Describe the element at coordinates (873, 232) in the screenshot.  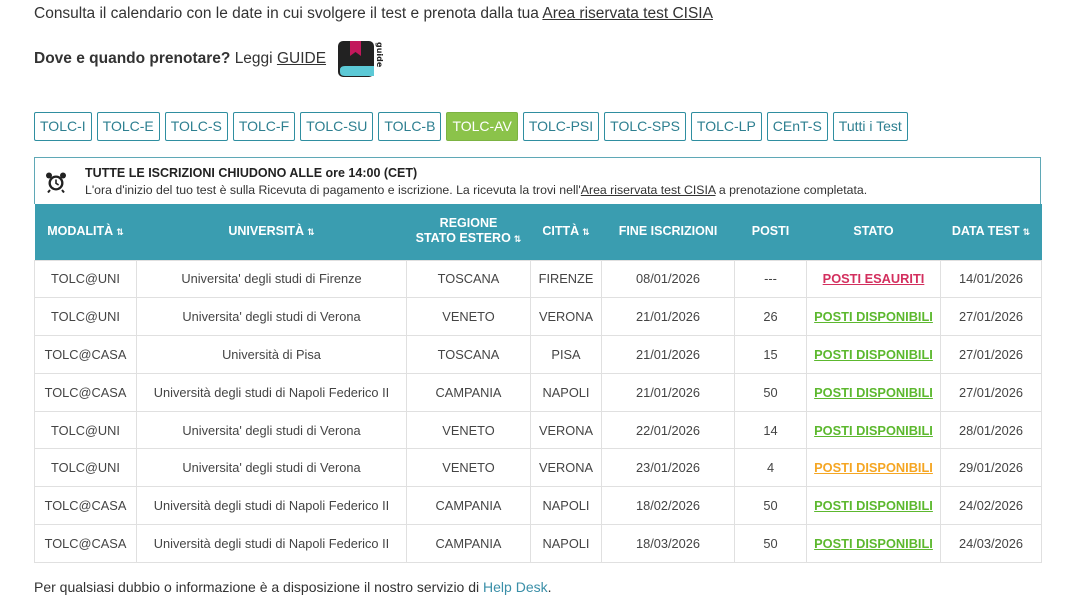
I see `column-header-6: STATO` at that location.